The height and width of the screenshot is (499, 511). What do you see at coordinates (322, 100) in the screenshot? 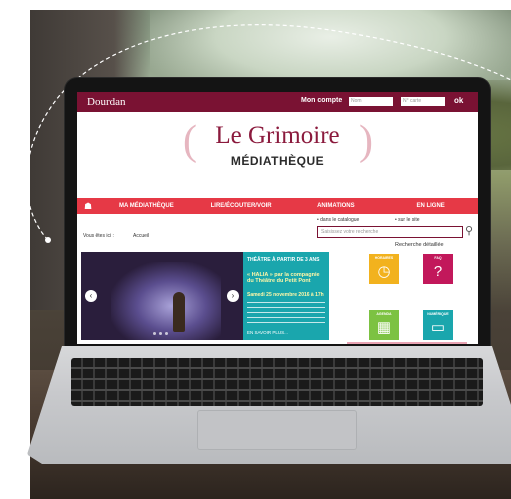
I see `account-label: Mon compte` at bounding box center [322, 100].